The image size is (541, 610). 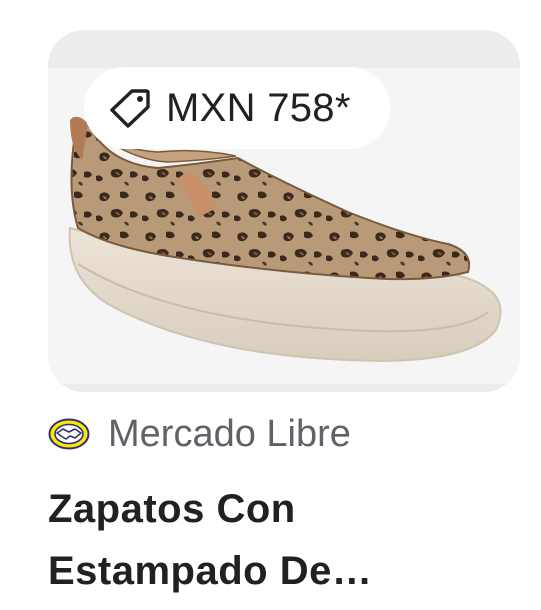 What do you see at coordinates (258, 107) in the screenshot?
I see `price-label: MXN 758*` at bounding box center [258, 107].